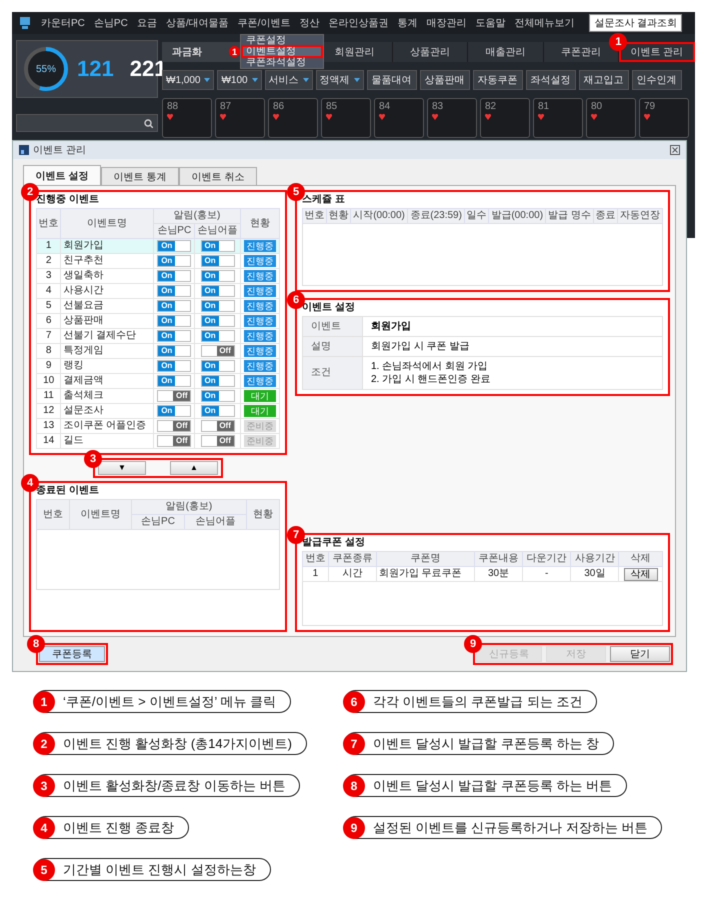  What do you see at coordinates (329, 117) in the screenshot?
I see `heart-icon` at bounding box center [329, 117].